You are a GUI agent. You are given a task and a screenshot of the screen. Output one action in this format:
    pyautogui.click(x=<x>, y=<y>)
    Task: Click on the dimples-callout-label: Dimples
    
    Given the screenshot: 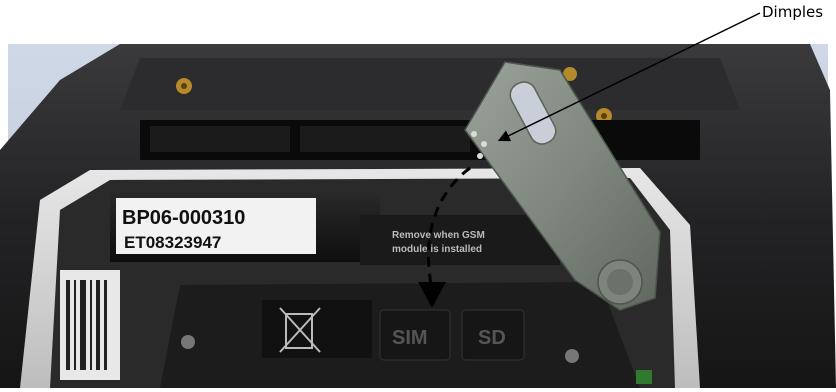 What is the action you would take?
    pyautogui.click(x=793, y=12)
    